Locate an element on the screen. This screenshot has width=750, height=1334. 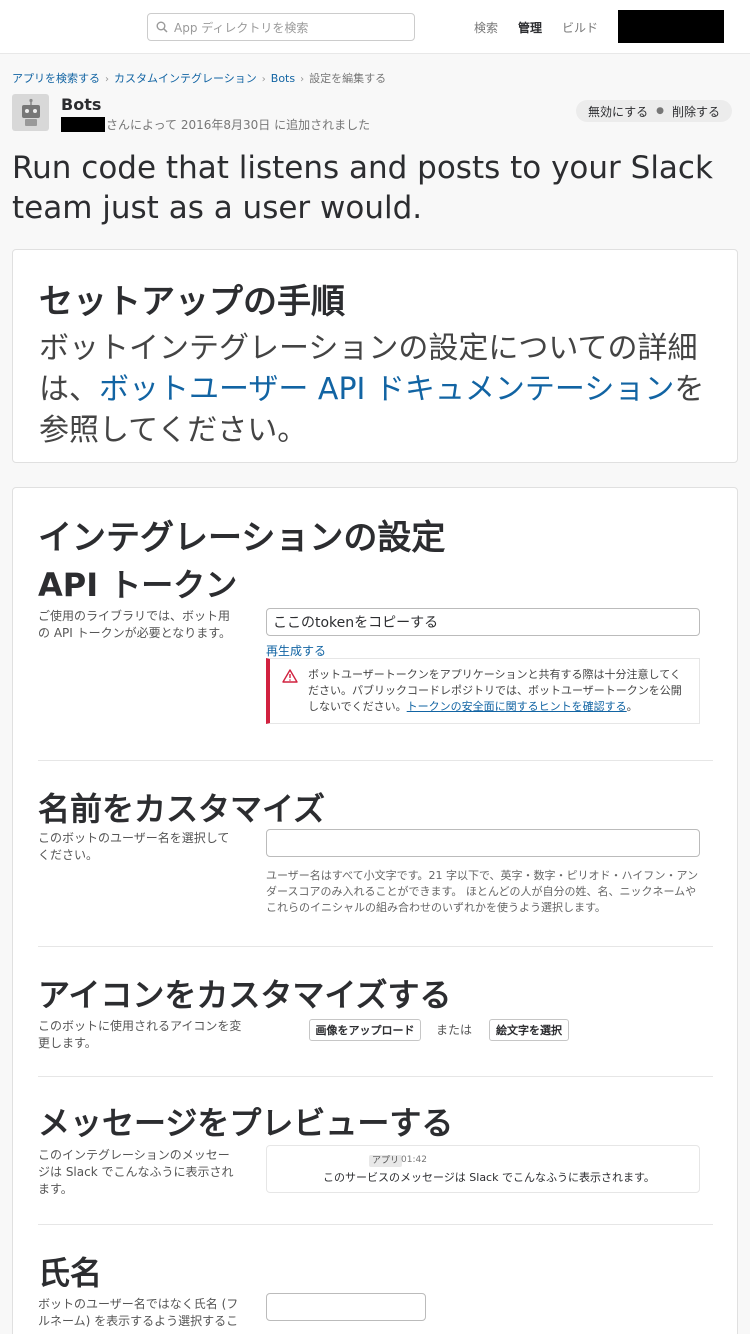
search-placeholder: App ディレクトリを検索 is located at coordinates (241, 27).